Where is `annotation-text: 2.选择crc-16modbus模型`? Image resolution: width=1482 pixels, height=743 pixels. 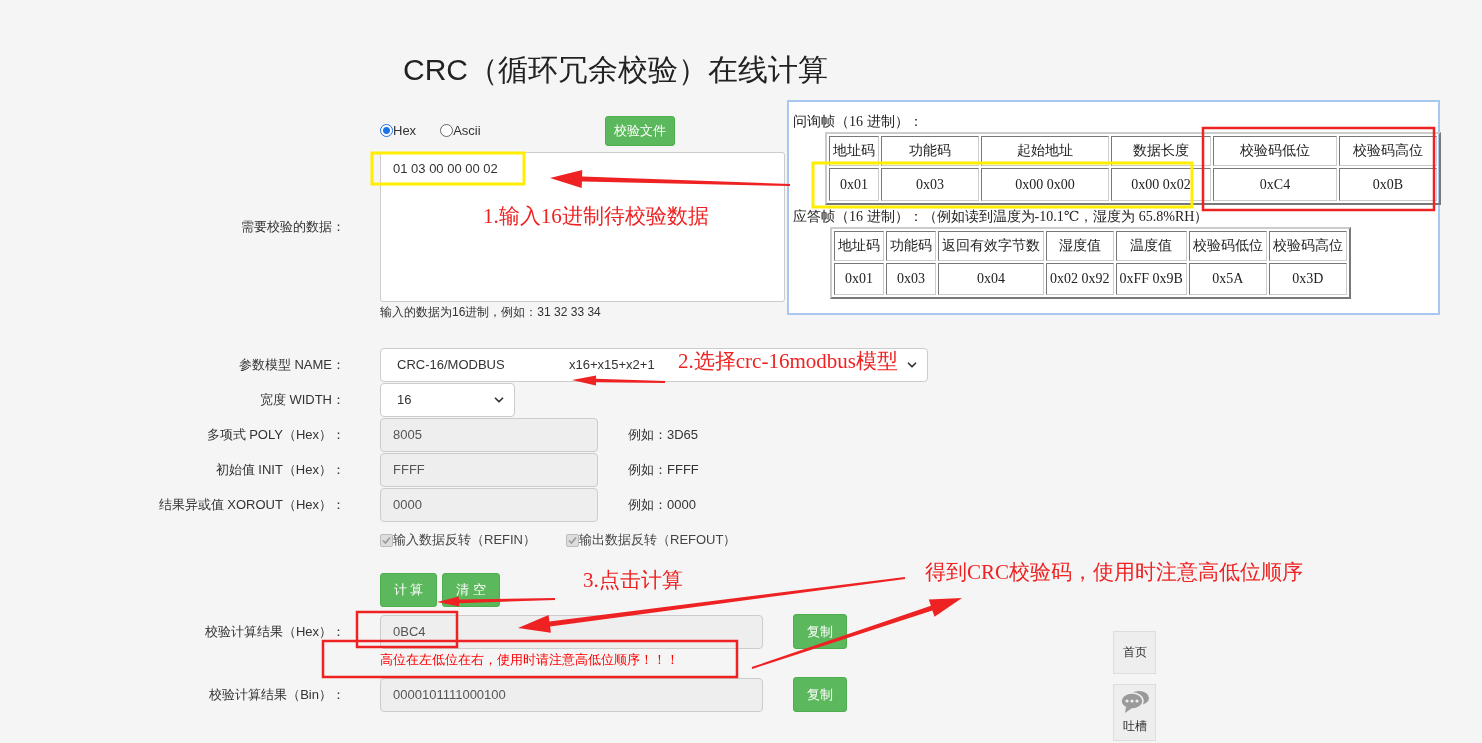 annotation-text: 2.选择crc-16modbus模型 is located at coordinates (788, 361).